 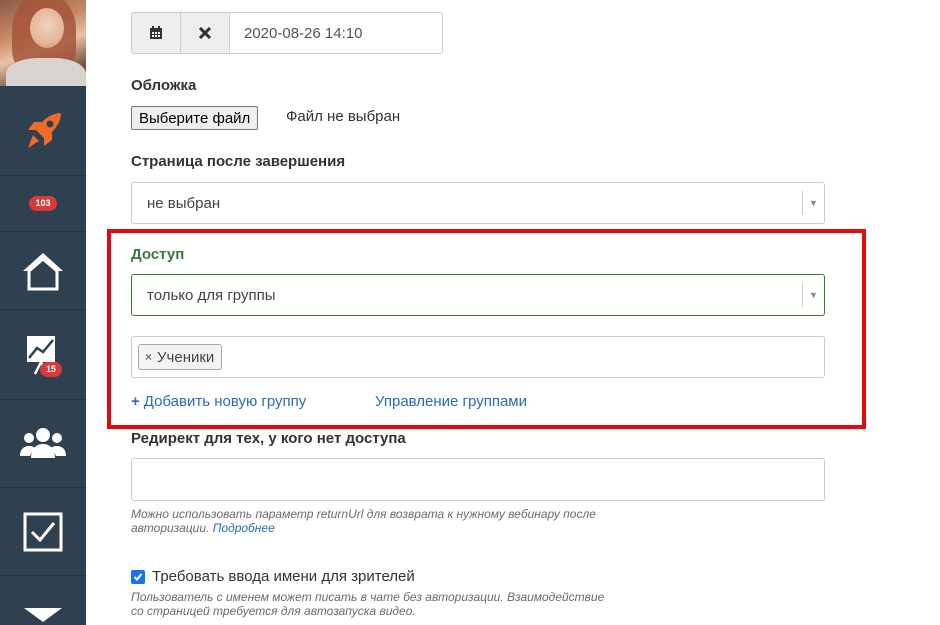 I want to click on sidebar-item-stats: 15, so click(x=43, y=355).